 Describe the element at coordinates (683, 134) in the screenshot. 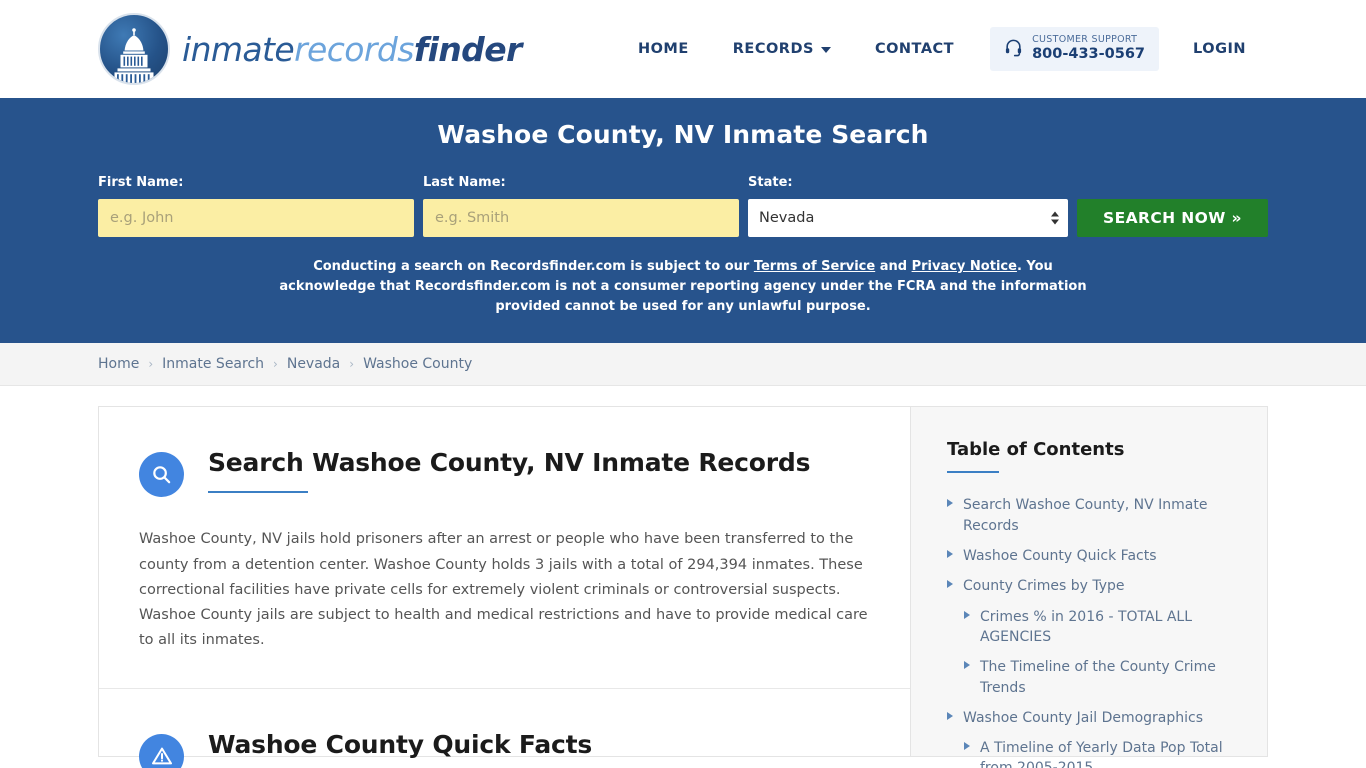

I see `page-title: Washoe County, NV Inmate Search` at that location.